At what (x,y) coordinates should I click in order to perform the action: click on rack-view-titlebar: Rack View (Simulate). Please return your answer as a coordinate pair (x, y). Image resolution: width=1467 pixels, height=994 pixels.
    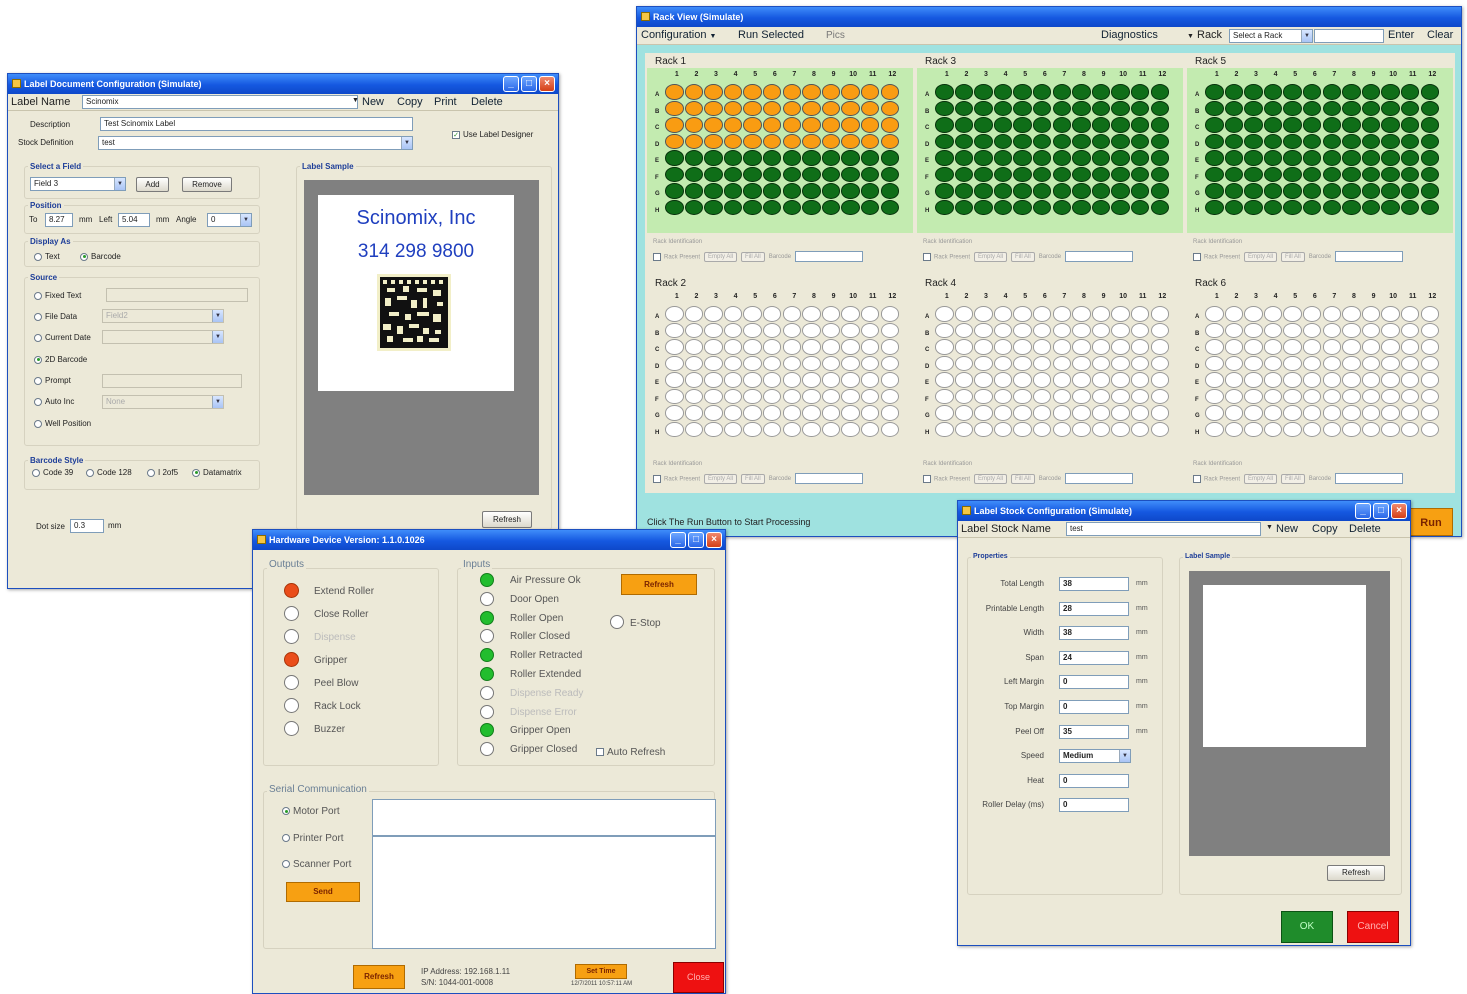
    Looking at the image, I should click on (1049, 17).